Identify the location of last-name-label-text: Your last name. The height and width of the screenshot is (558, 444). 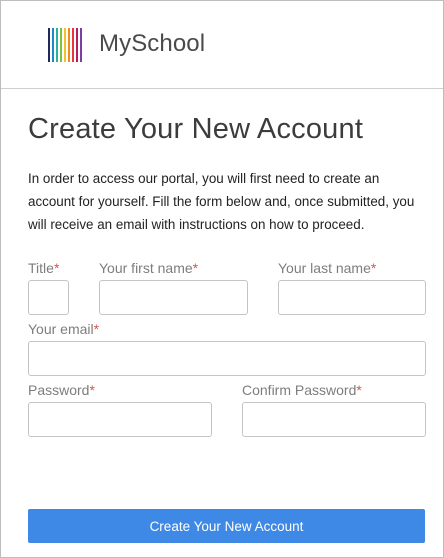
(324, 268).